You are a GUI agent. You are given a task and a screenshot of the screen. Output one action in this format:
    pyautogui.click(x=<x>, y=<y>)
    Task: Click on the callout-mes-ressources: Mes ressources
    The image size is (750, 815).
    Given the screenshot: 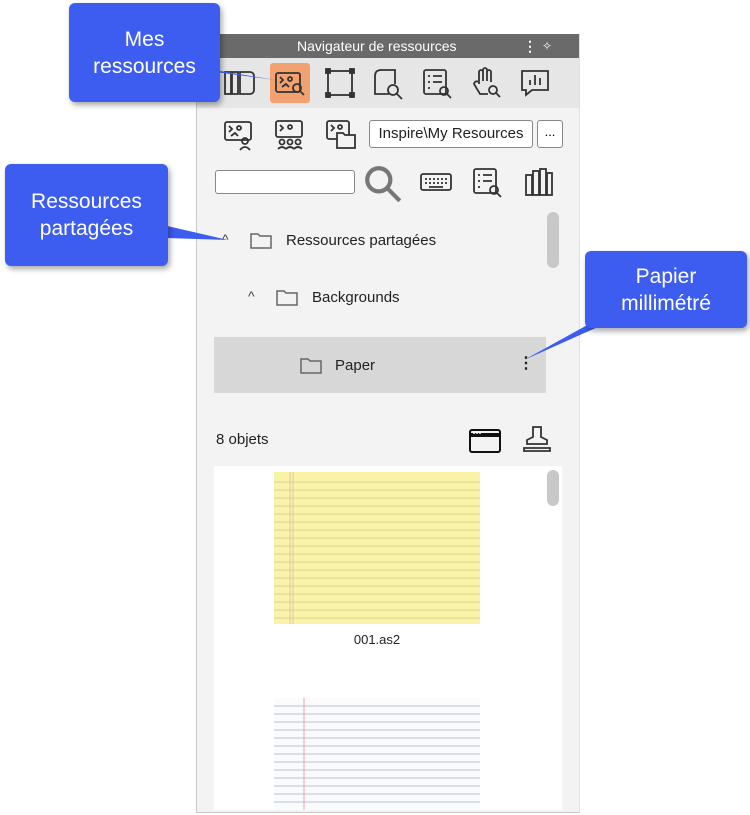 What is the action you would take?
    pyautogui.click(x=144, y=52)
    